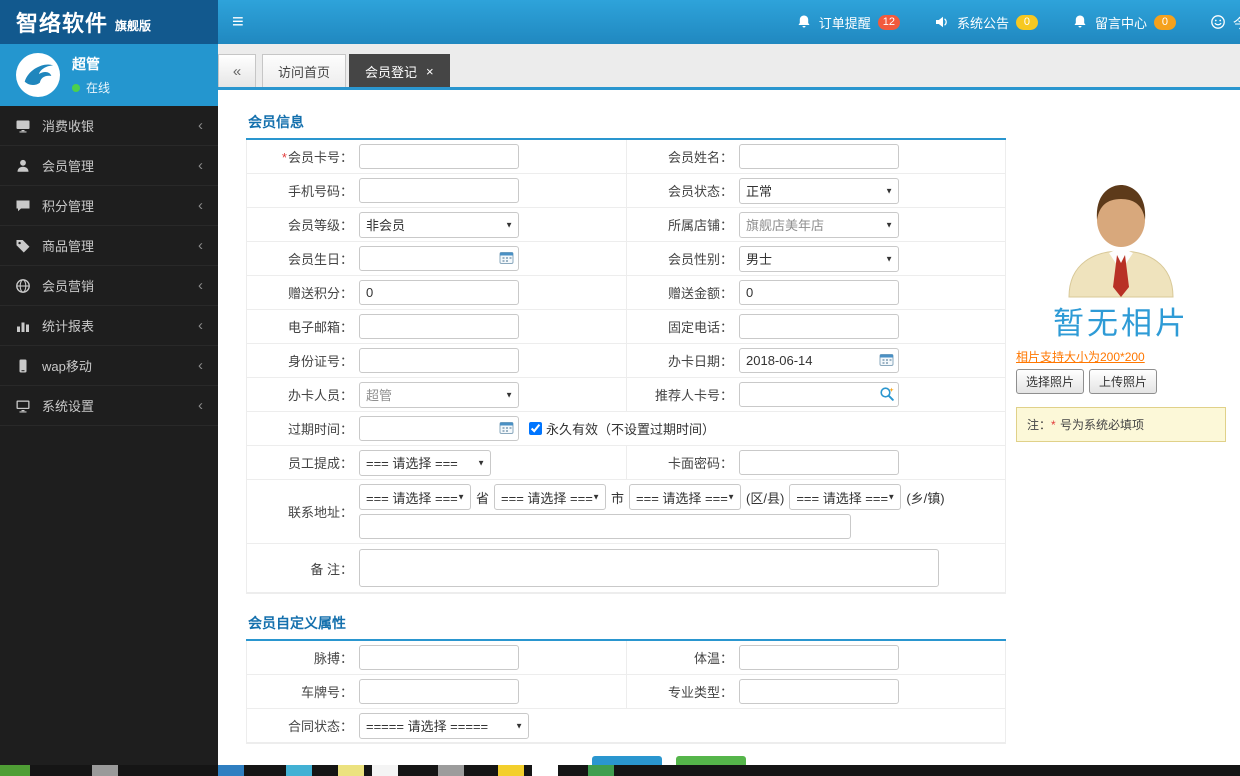  What do you see at coordinates (620, 770) in the screenshot?
I see `os-taskbar` at bounding box center [620, 770].